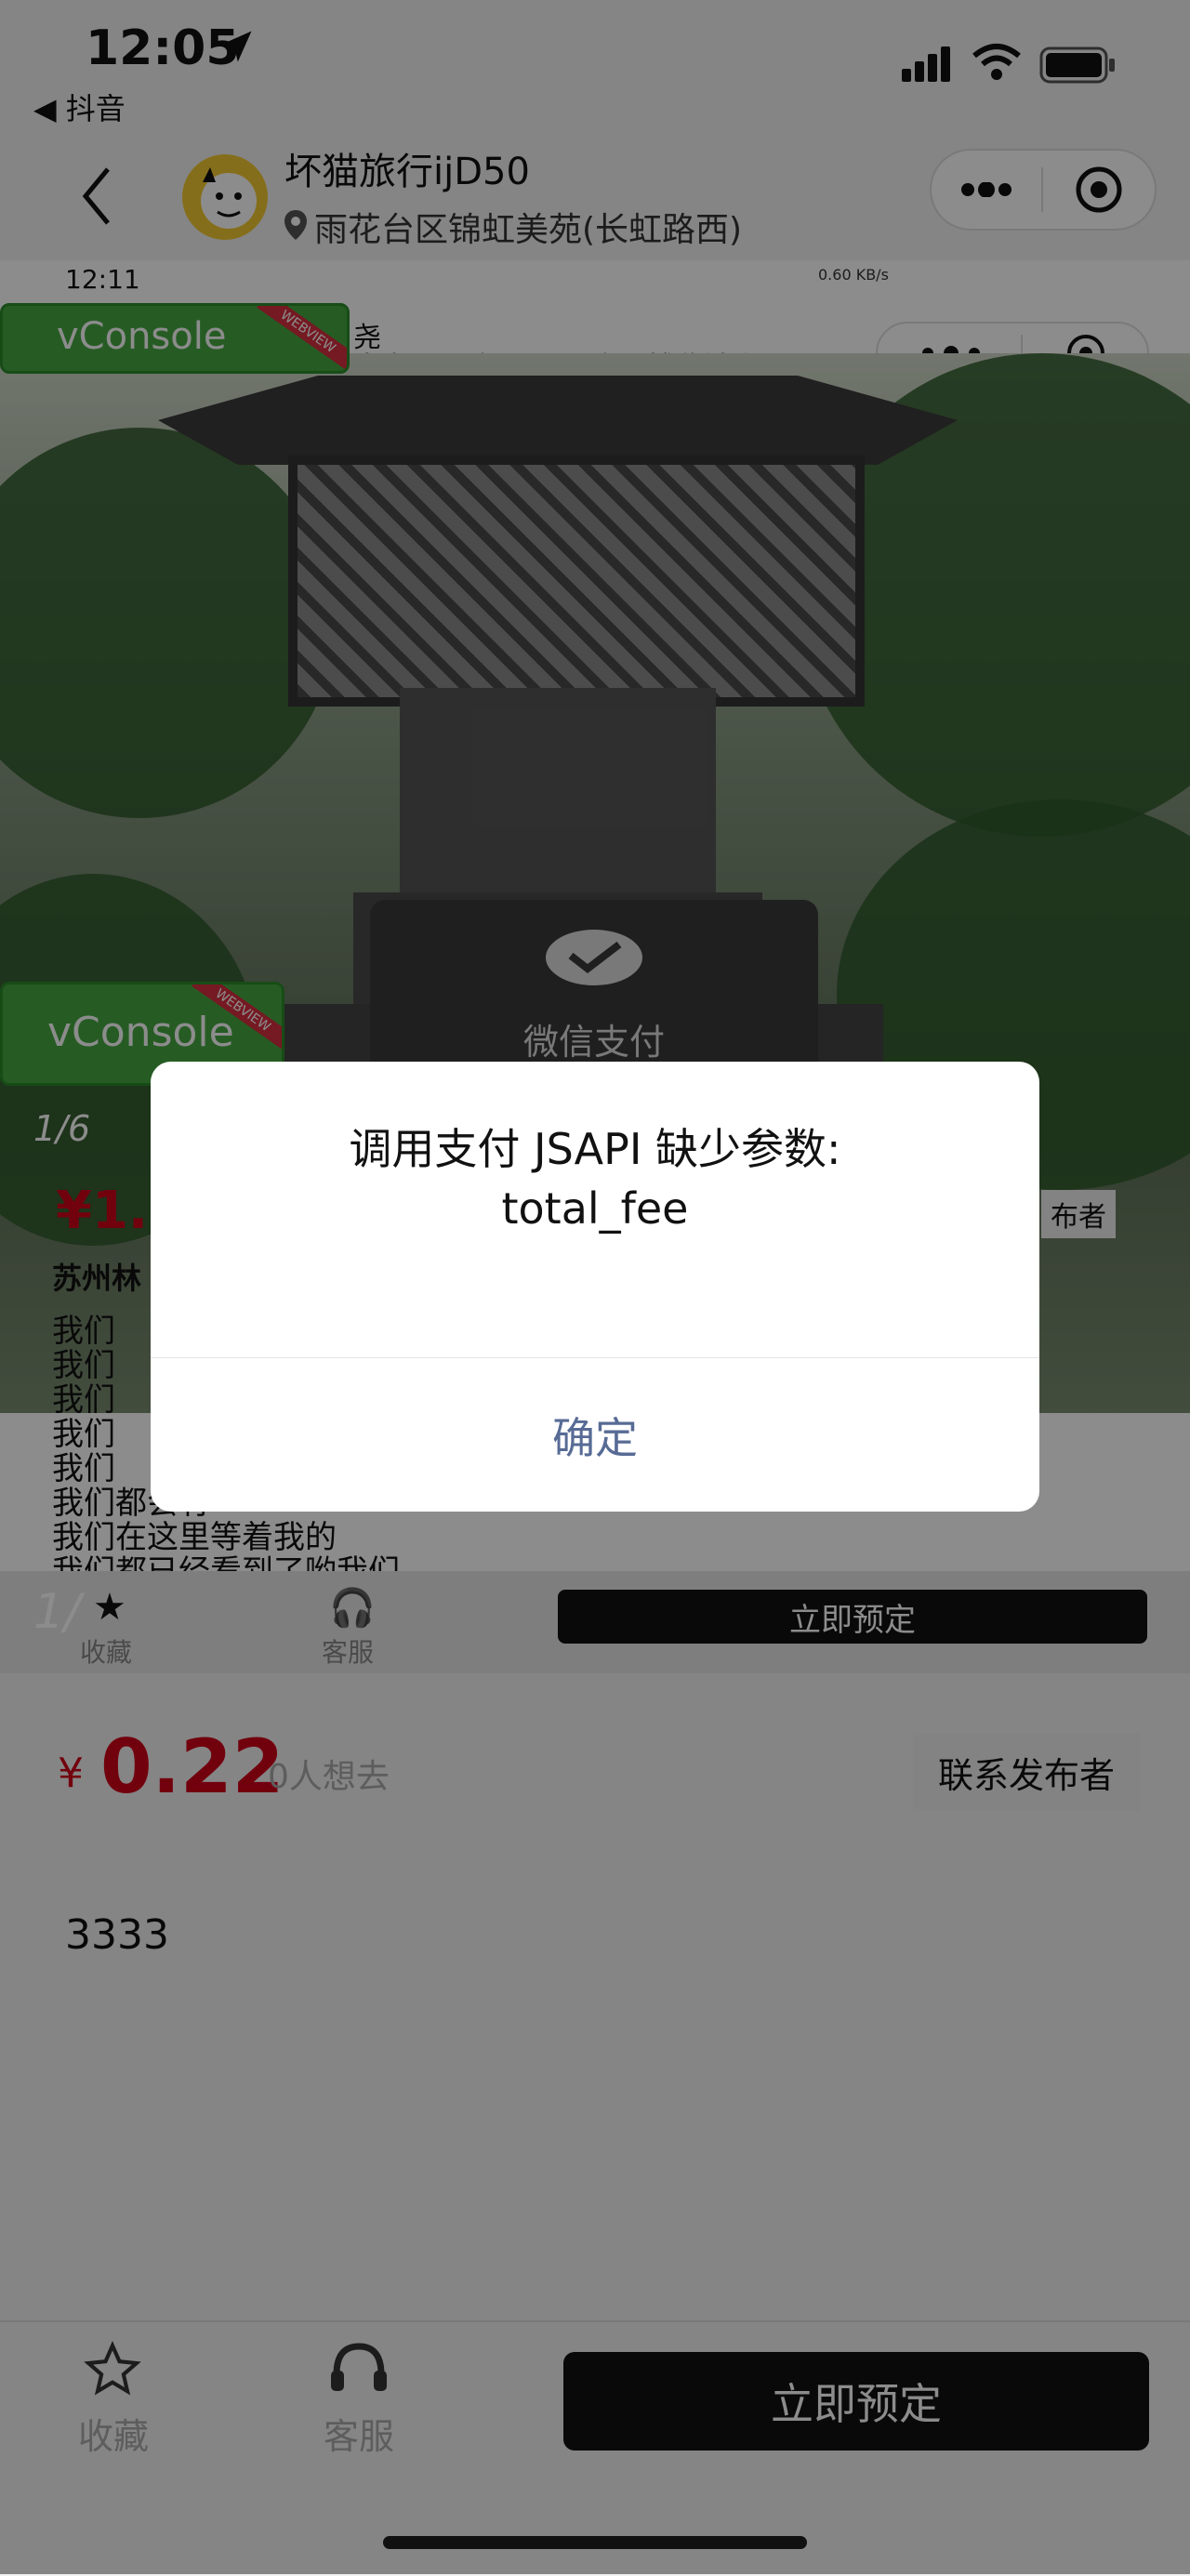  What do you see at coordinates (595, 1178) in the screenshot?
I see `dialog-message: 调用支付 JSAPI 缺少参数: total_fee` at bounding box center [595, 1178].